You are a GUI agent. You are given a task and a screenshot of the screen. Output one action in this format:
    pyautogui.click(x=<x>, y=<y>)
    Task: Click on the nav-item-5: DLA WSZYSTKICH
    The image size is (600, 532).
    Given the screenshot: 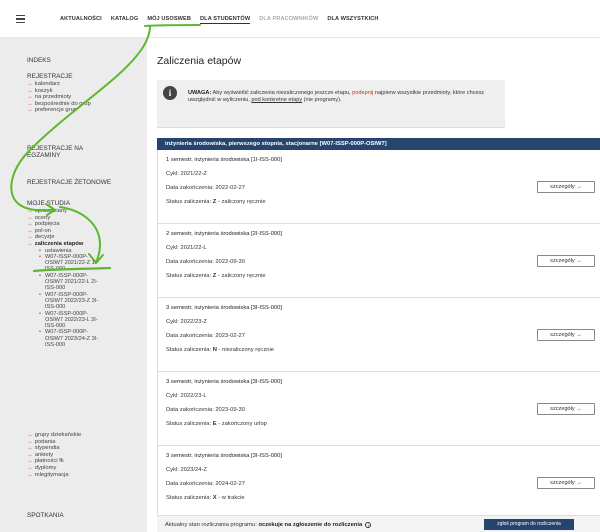 What is the action you would take?
    pyautogui.click(x=352, y=20)
    